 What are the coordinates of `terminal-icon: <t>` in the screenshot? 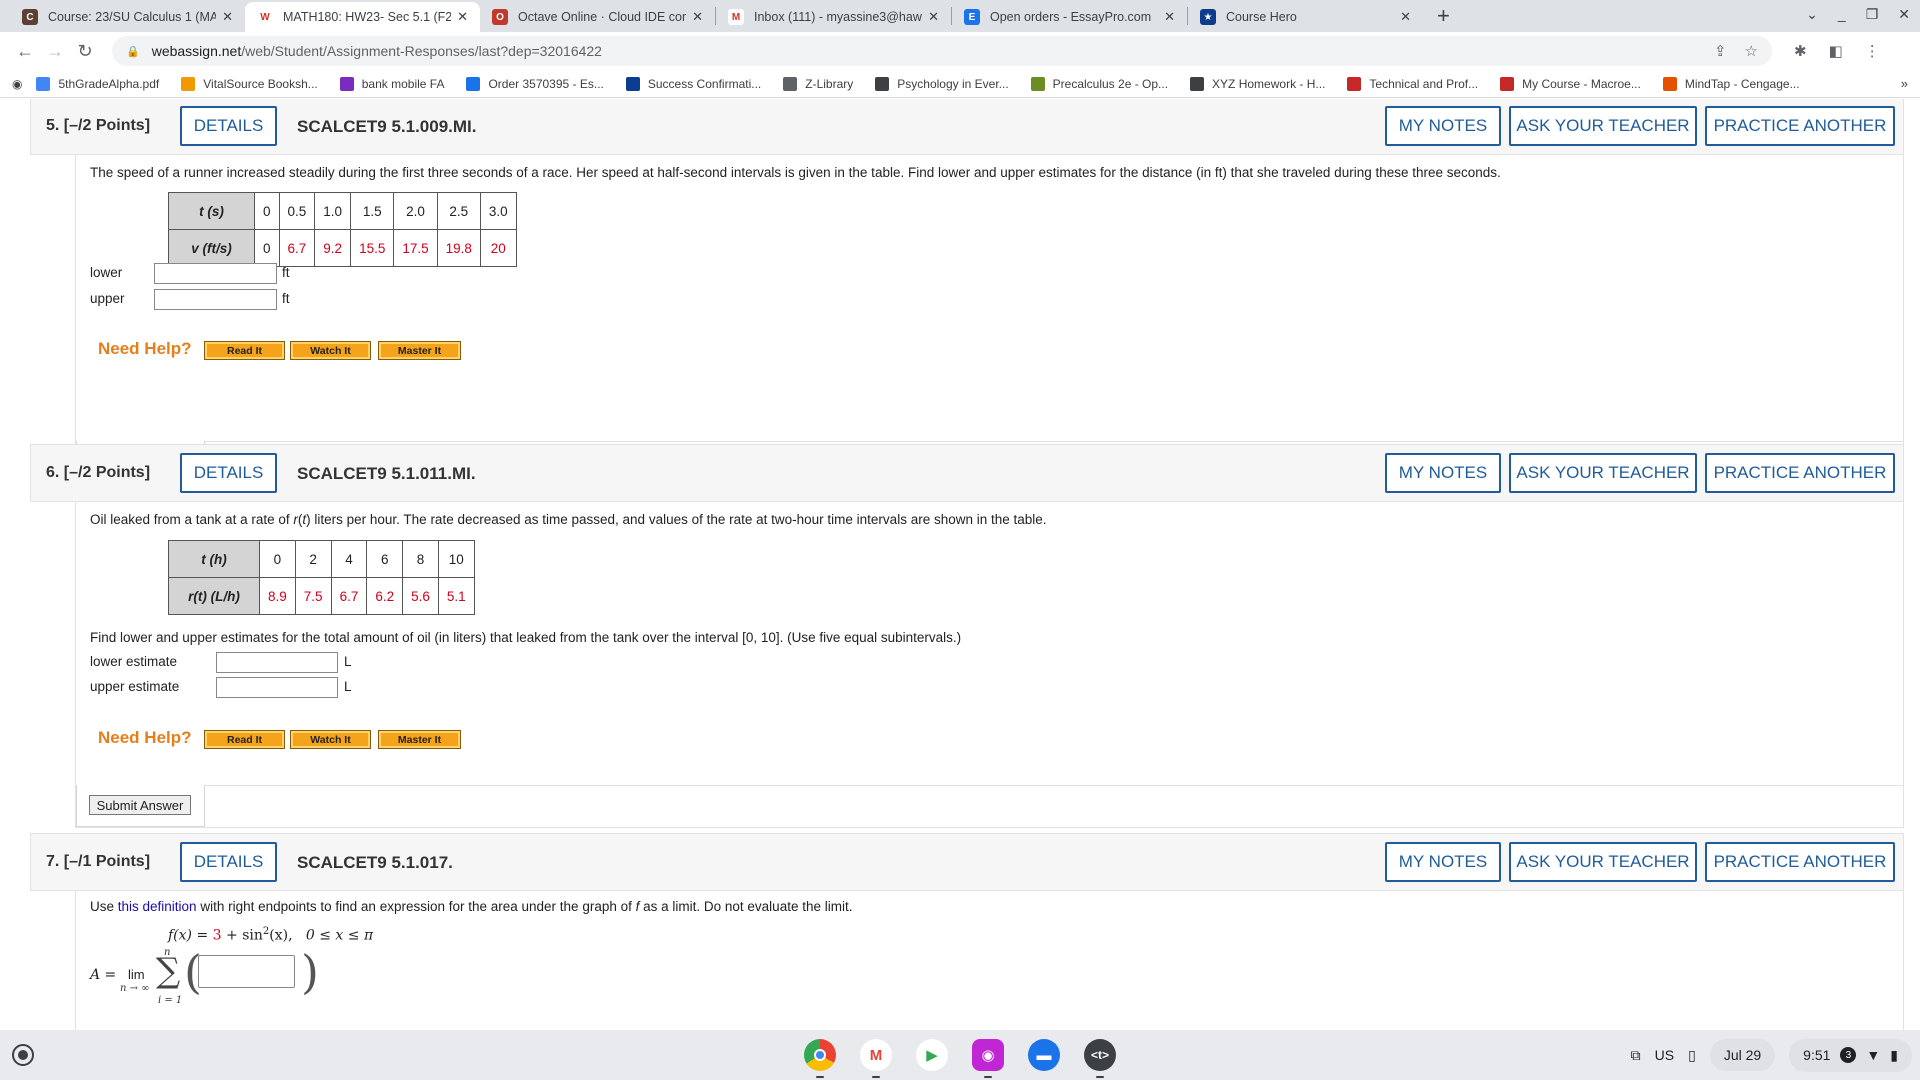 It's located at (1100, 1055).